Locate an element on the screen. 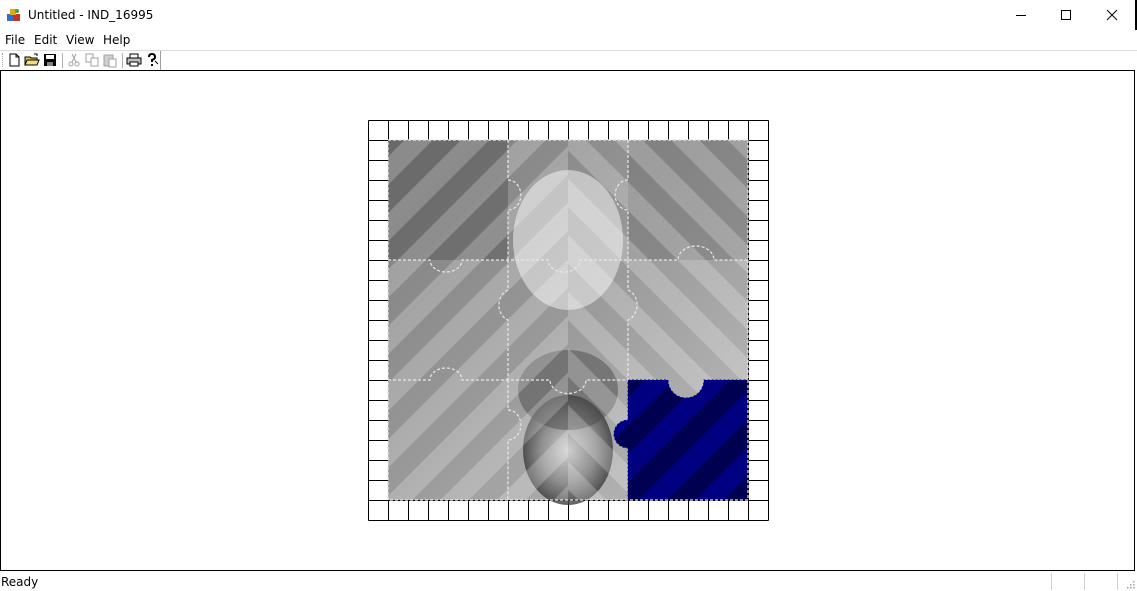  empty-piece-slot is located at coordinates (681, 440).